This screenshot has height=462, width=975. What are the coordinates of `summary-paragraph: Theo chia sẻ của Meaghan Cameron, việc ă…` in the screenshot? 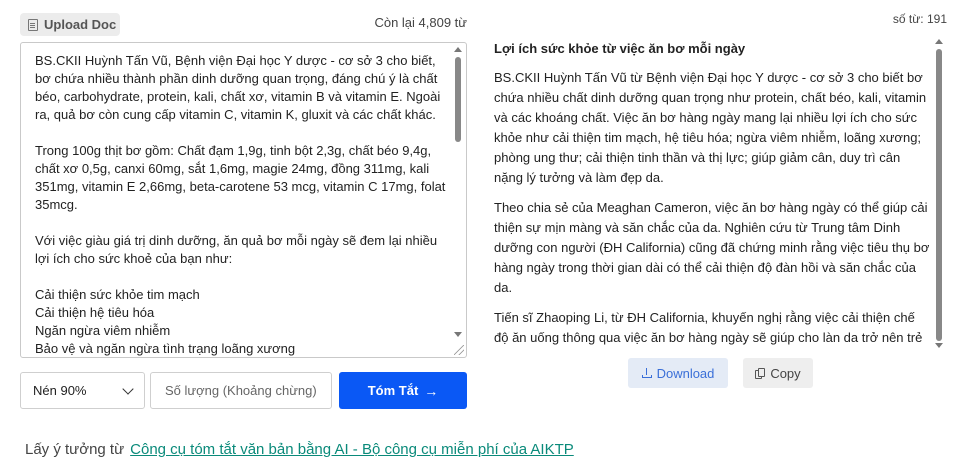 It's located at (712, 247).